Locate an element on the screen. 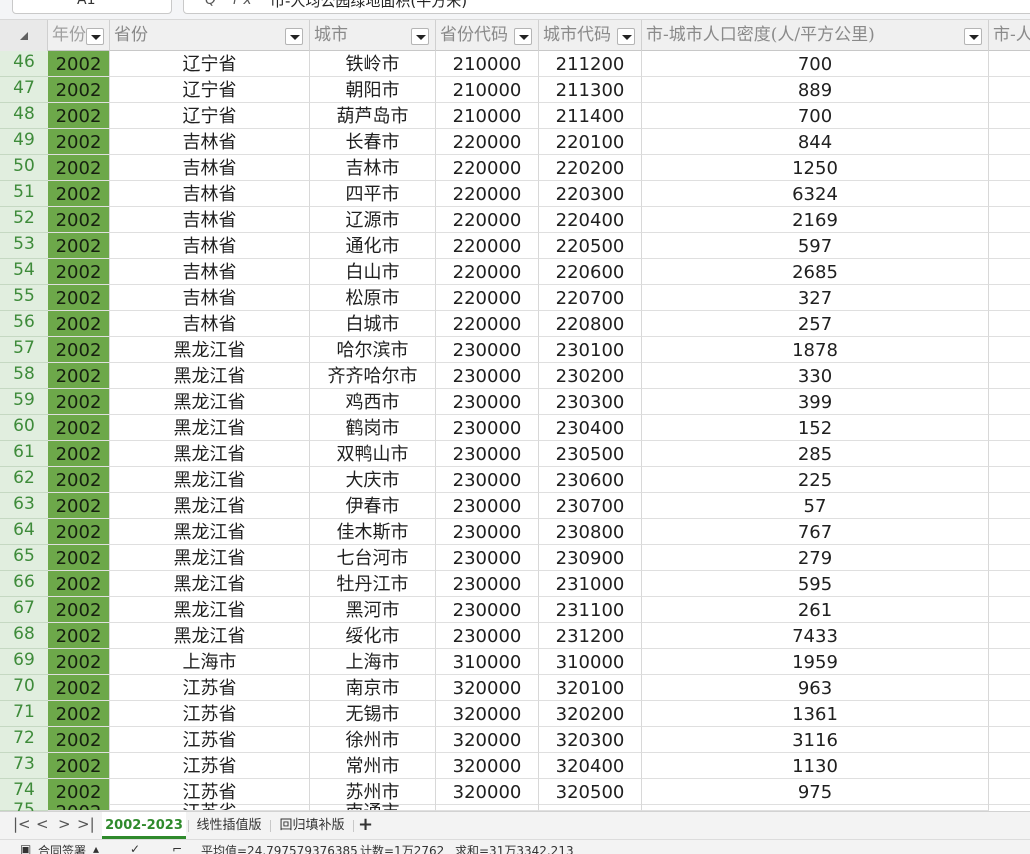  cell-city: 鹤岗市 is located at coordinates (373, 428).